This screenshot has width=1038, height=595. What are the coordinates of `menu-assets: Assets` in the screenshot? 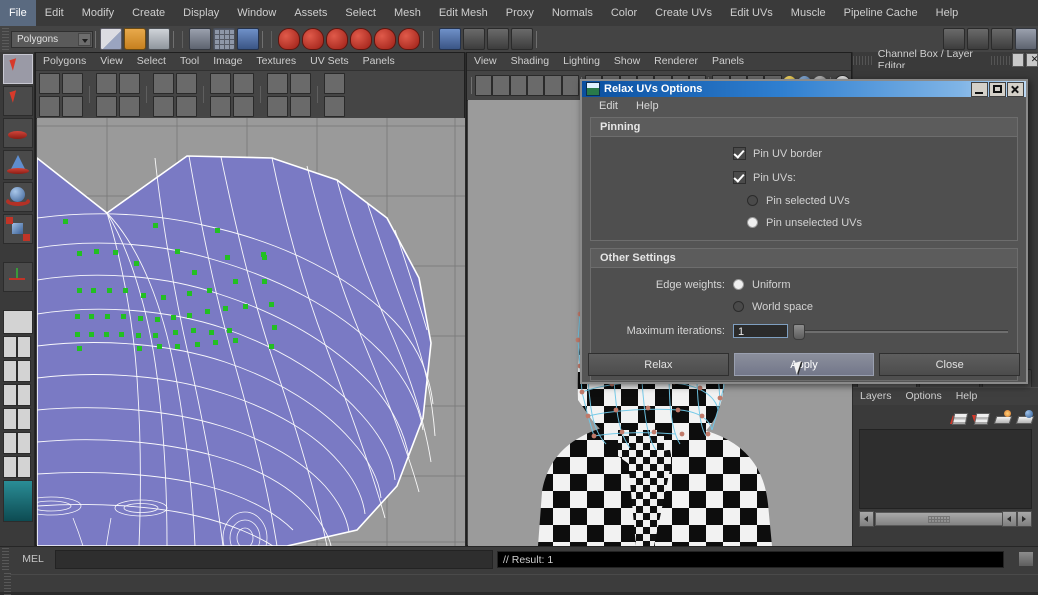 It's located at (310, 13).